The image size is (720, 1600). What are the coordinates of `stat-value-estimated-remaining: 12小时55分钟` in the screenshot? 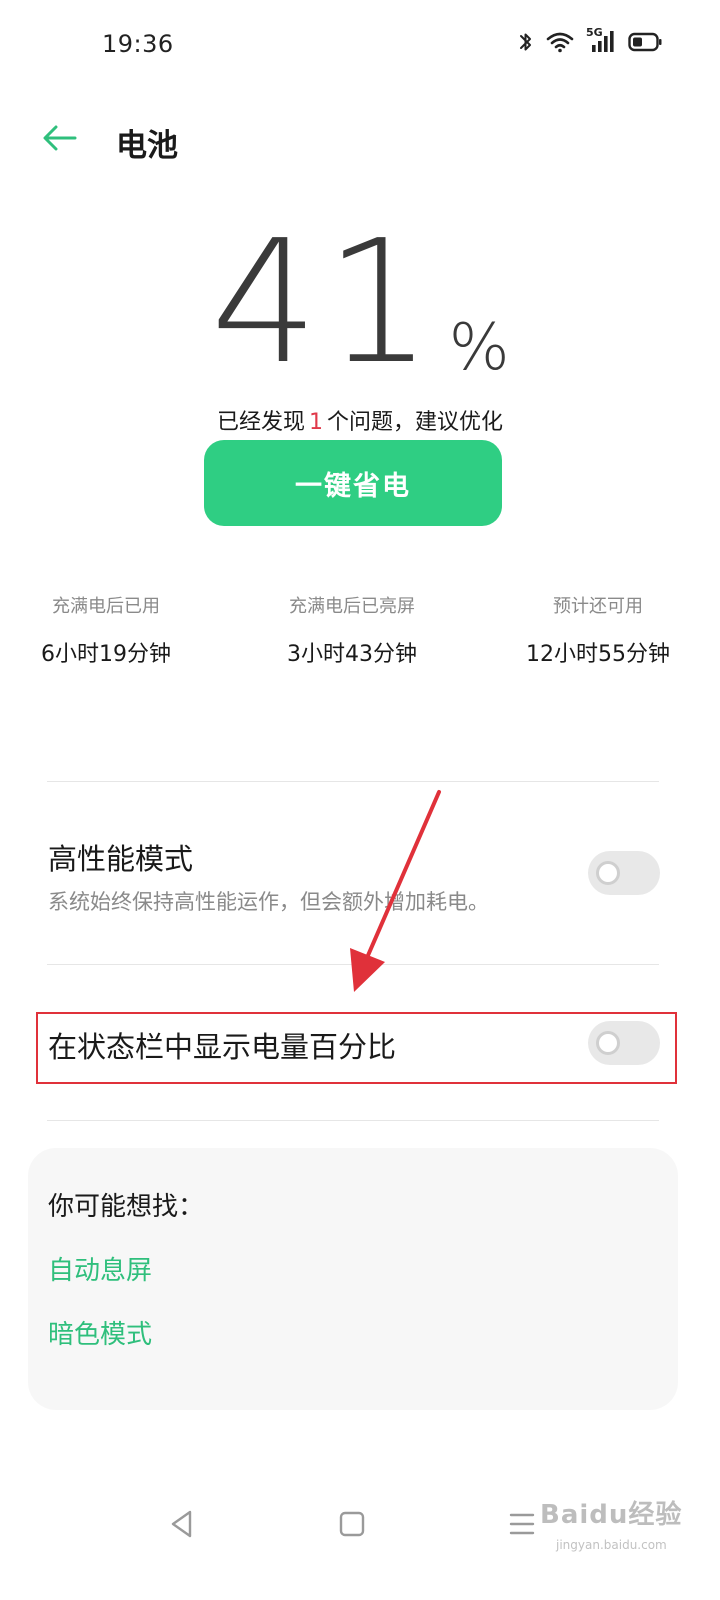 It's located at (598, 654).